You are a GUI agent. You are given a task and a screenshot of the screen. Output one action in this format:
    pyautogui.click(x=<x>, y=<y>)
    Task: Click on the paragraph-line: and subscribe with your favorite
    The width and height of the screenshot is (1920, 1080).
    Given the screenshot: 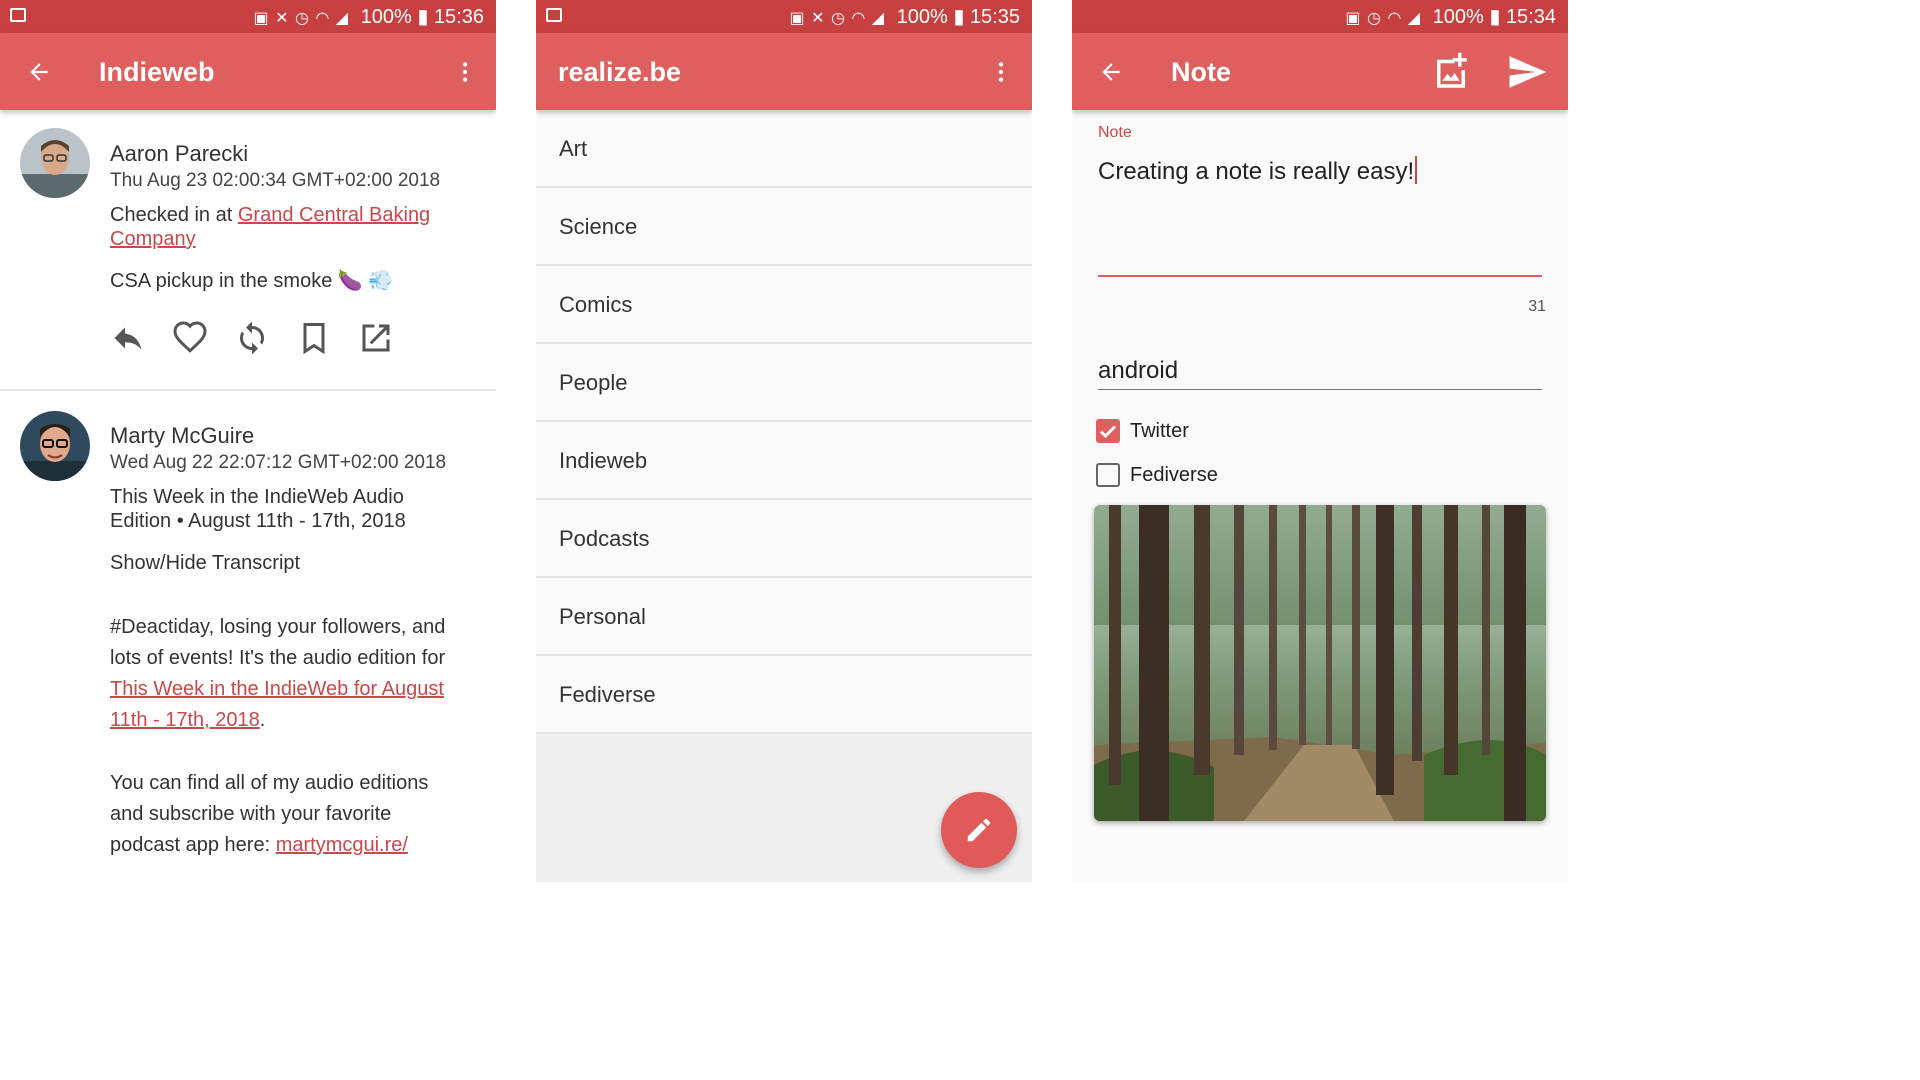 What is the action you would take?
    pyautogui.click(x=251, y=814)
    